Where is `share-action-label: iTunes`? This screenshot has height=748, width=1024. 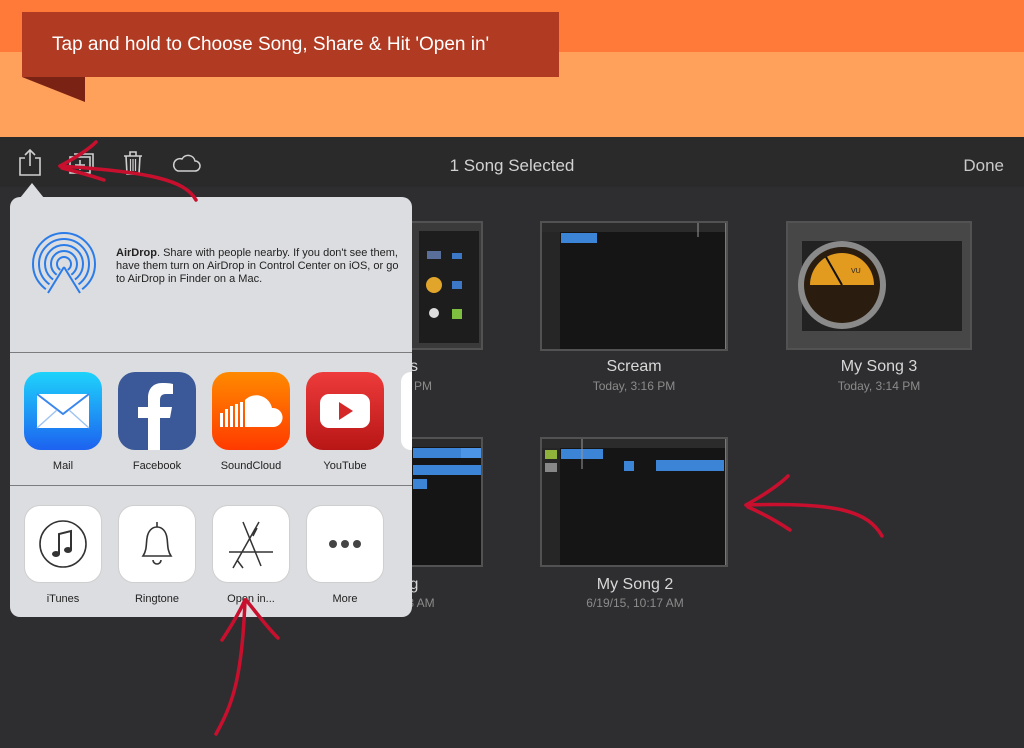 share-action-label: iTunes is located at coordinates (63, 599).